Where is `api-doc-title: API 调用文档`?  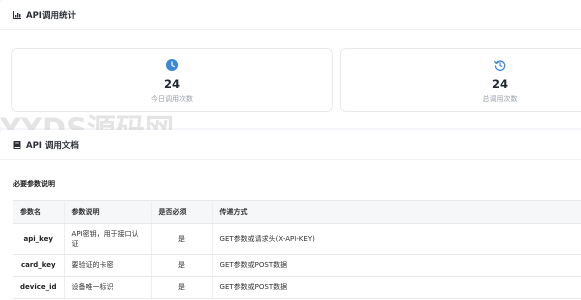 api-doc-title: API 调用文档 is located at coordinates (52, 145).